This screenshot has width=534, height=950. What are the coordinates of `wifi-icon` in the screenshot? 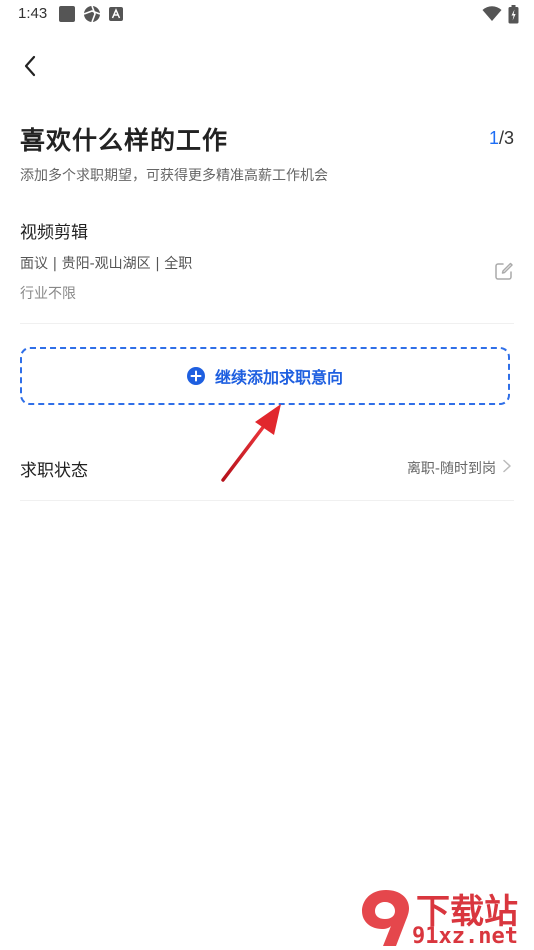 It's located at (492, 13).